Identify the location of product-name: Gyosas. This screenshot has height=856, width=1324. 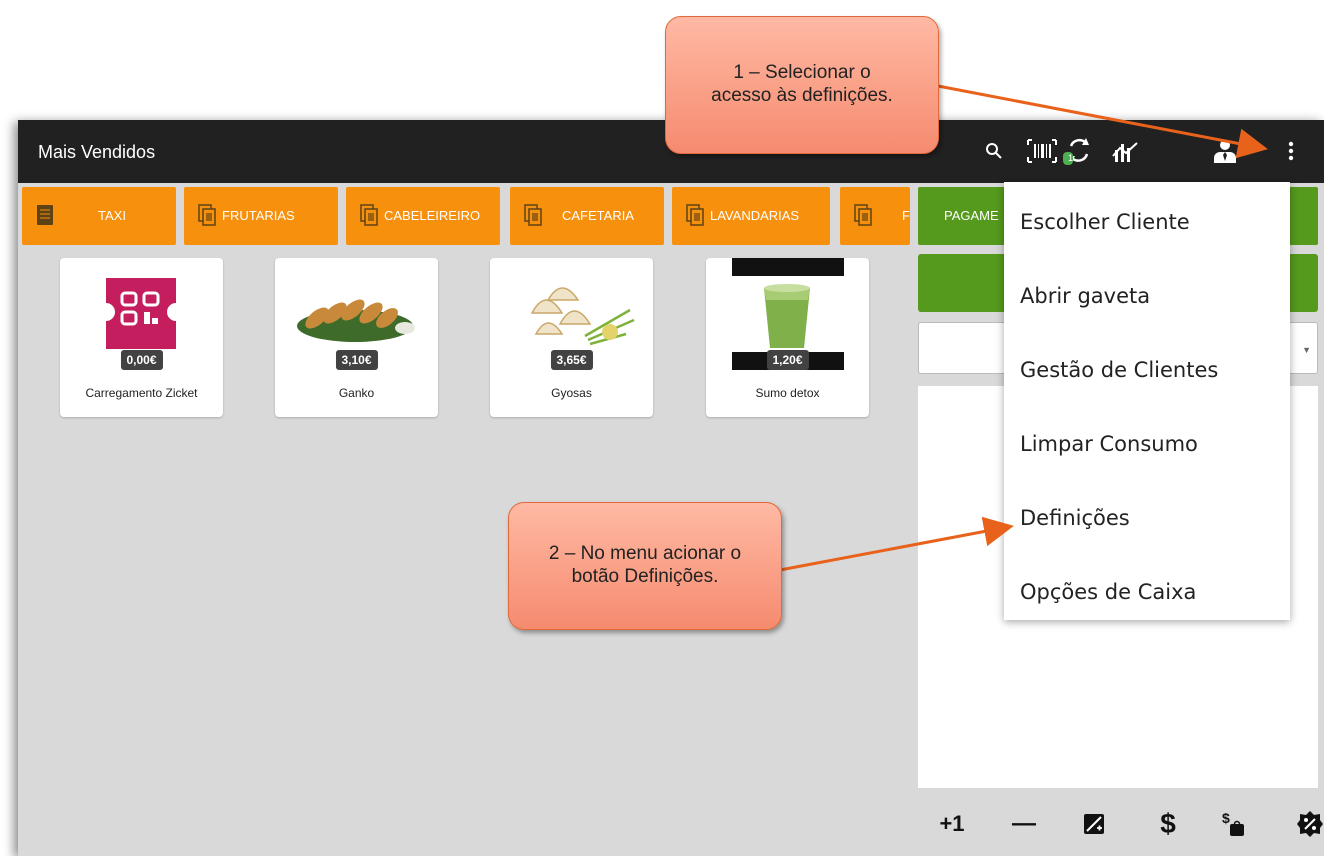
(571, 393).